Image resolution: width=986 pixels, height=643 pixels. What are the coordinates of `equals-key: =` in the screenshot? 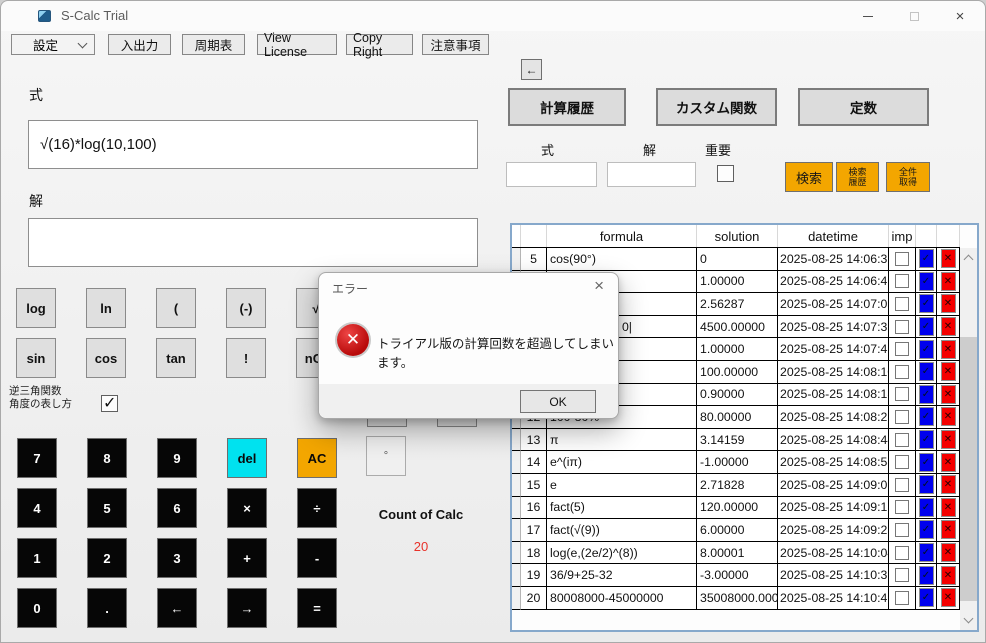 It's located at (317, 608).